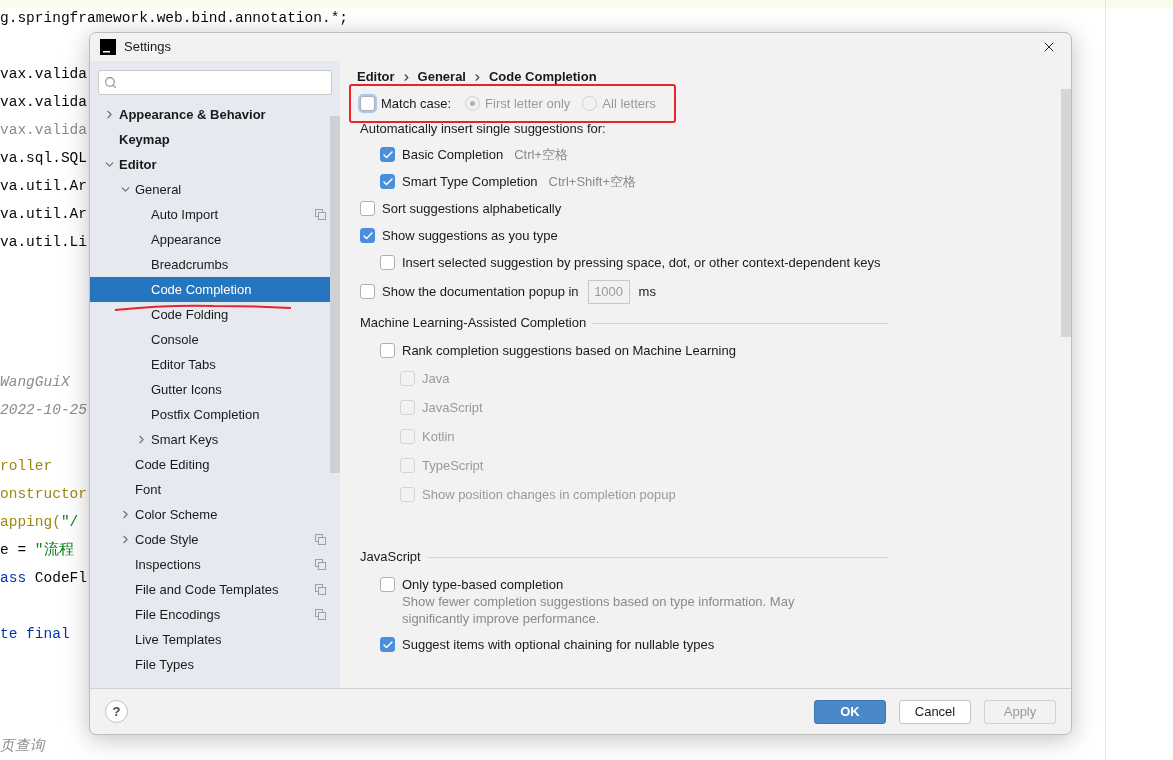 The height and width of the screenshot is (760, 1173). Describe the element at coordinates (641, 262) in the screenshot. I see `checkbox-label: Insert selected suggestion by pressing space, dot, or other context-dependent keys` at that location.